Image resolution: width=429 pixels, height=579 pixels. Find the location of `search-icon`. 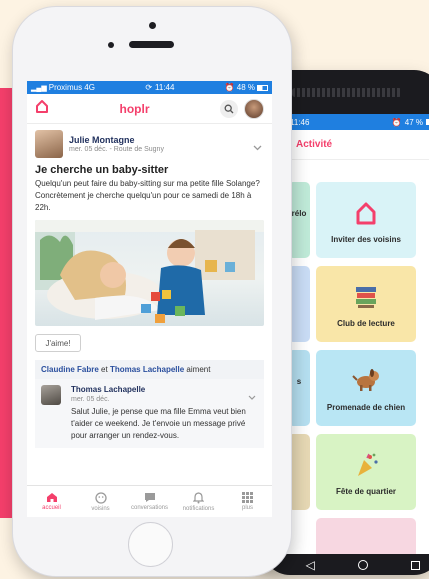

search-icon is located at coordinates (229, 108).